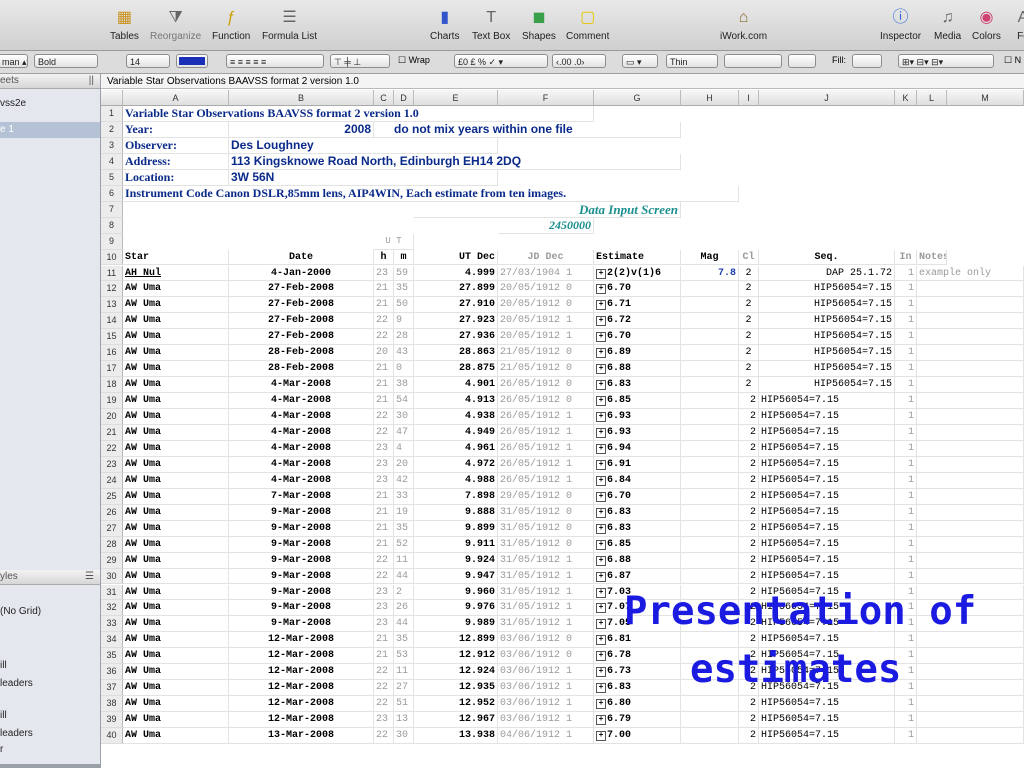  What do you see at coordinates (637, 704) in the screenshot?
I see `estimate-cell: +6.80` at bounding box center [637, 704].